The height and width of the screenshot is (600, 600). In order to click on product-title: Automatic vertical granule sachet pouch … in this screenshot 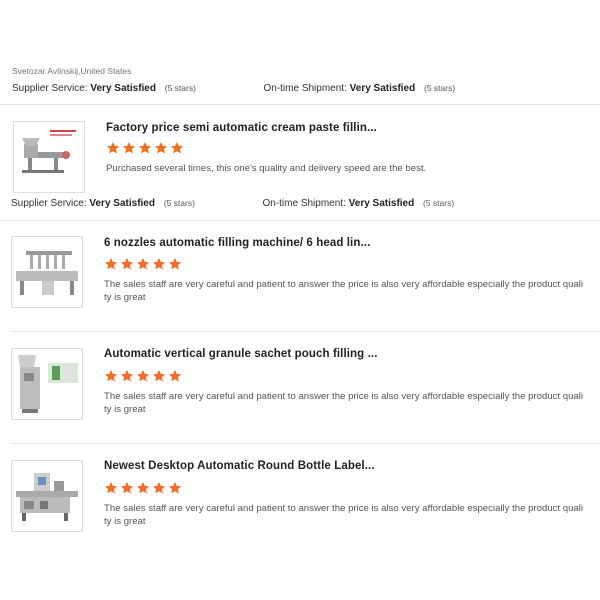, I will do `click(241, 354)`.